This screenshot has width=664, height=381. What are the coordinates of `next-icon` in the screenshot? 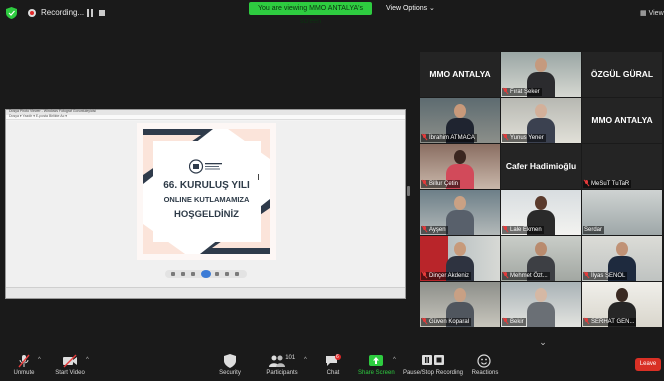 It's located at (217, 274).